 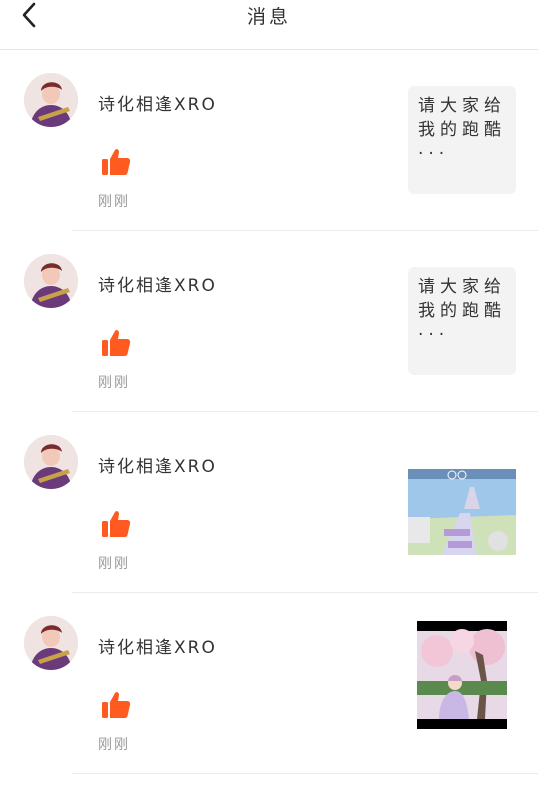 What do you see at coordinates (268, 17) in the screenshot?
I see `page-title: 消息` at bounding box center [268, 17].